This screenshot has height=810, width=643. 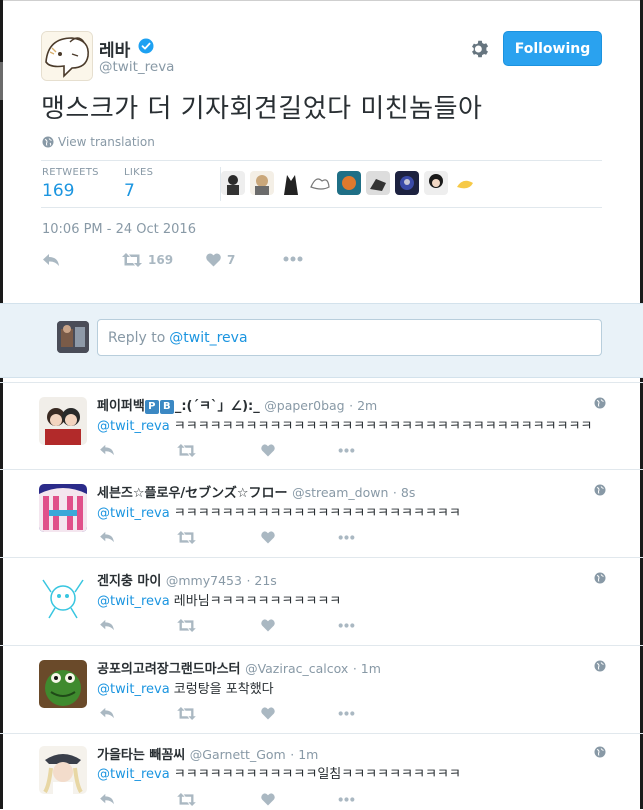 I want to click on reply-body: 코렁탕을 포착했다, so click(x=223, y=689).